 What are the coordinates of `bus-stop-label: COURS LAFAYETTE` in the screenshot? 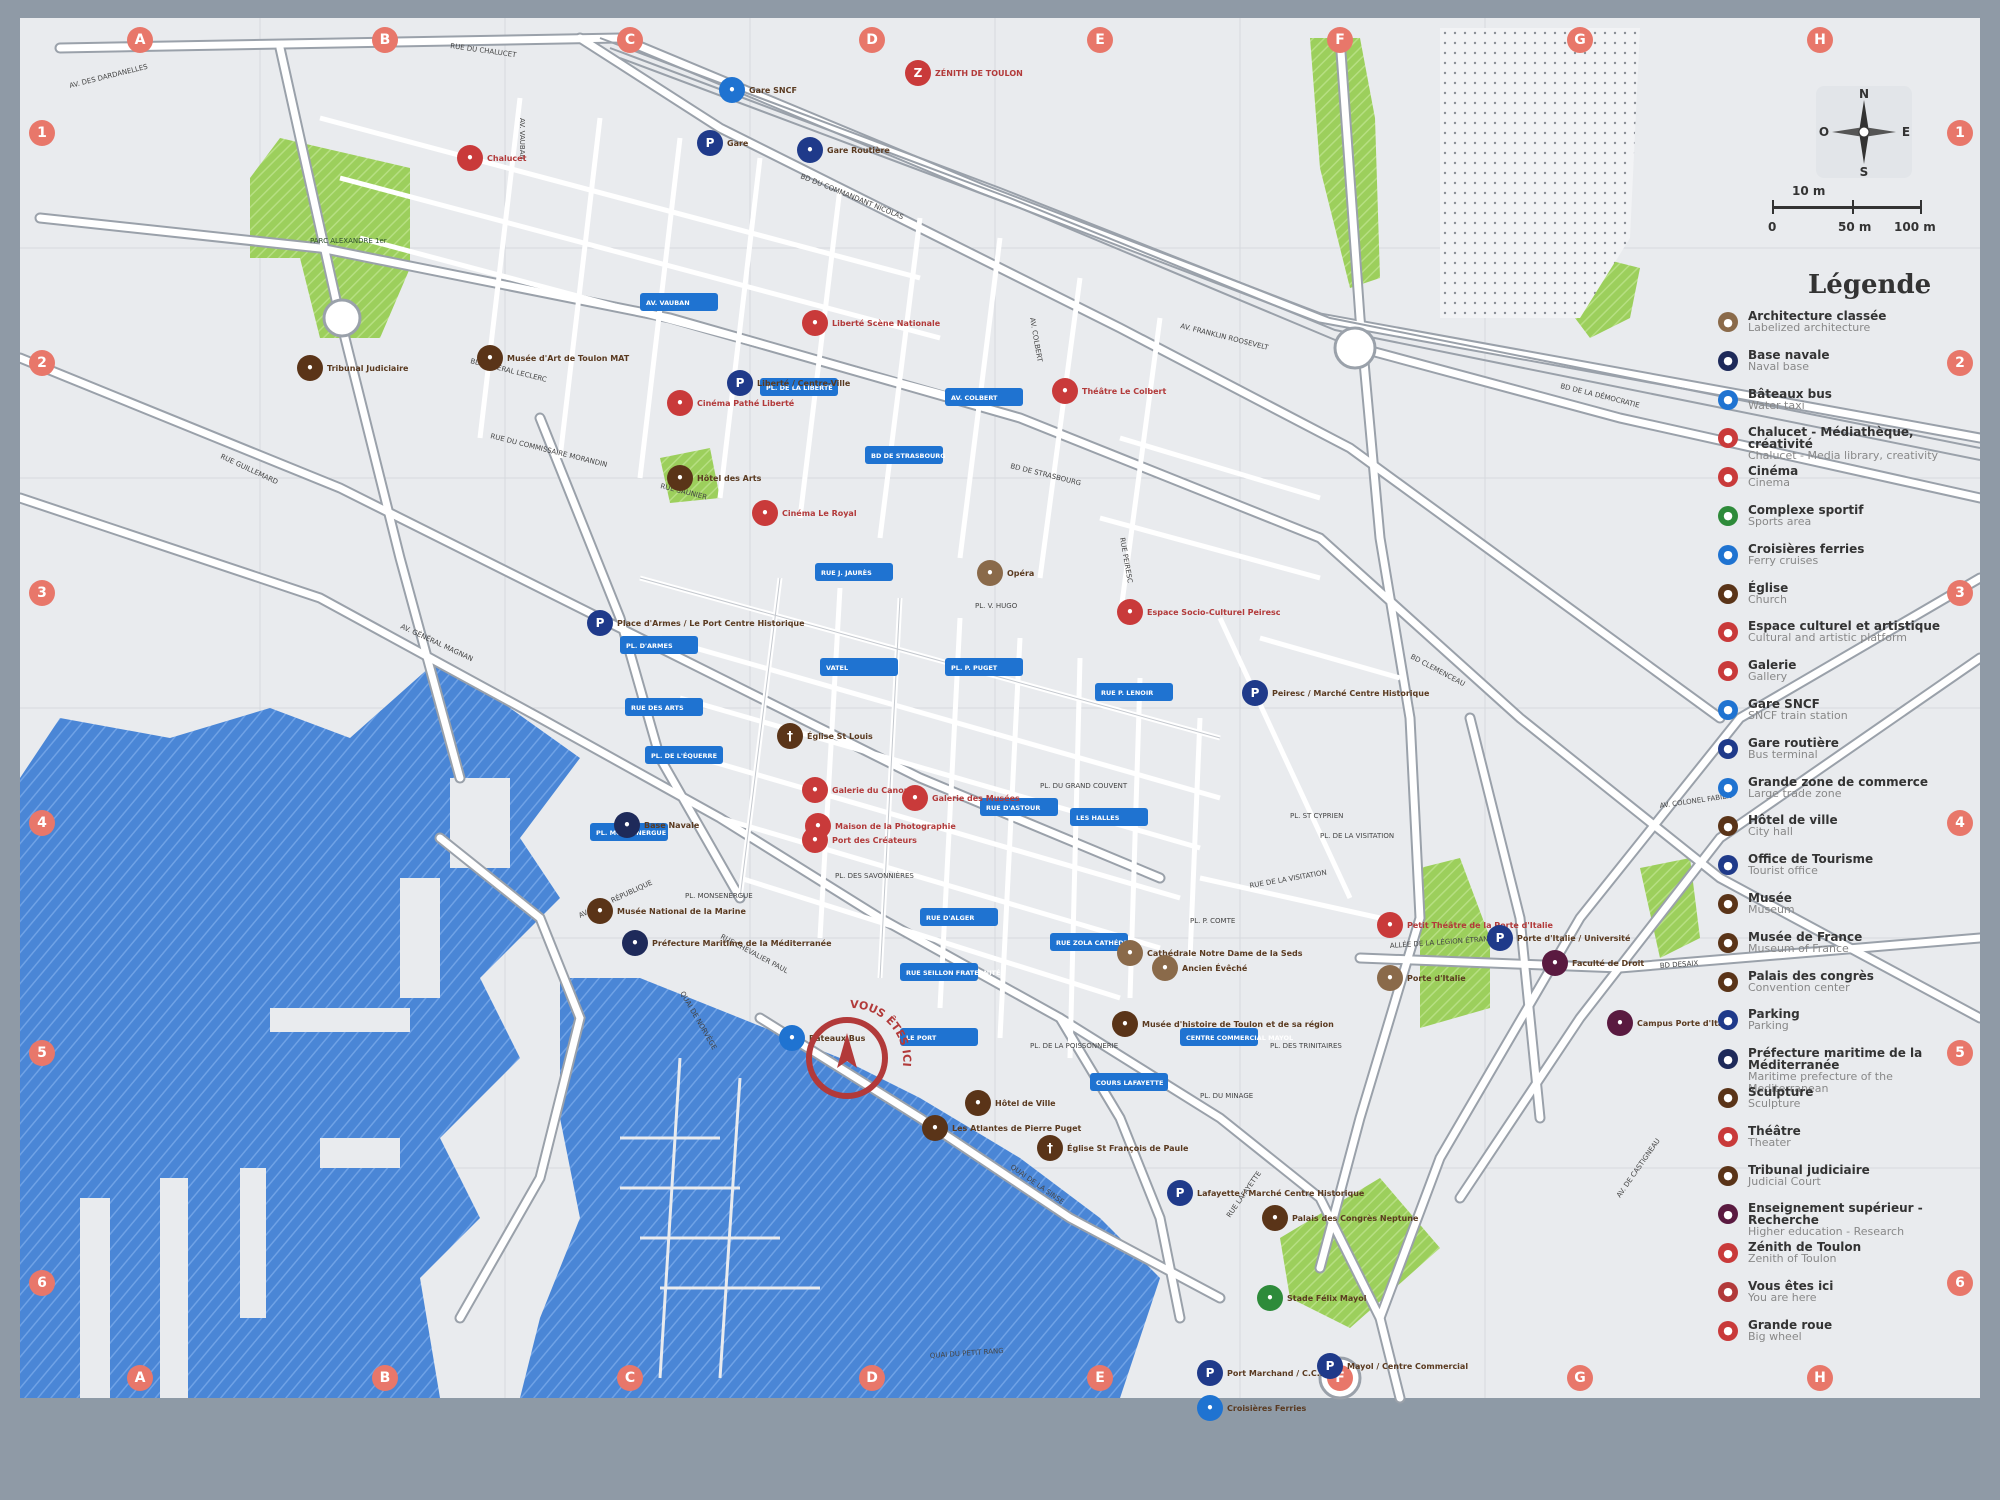 It's located at (1129, 1083).